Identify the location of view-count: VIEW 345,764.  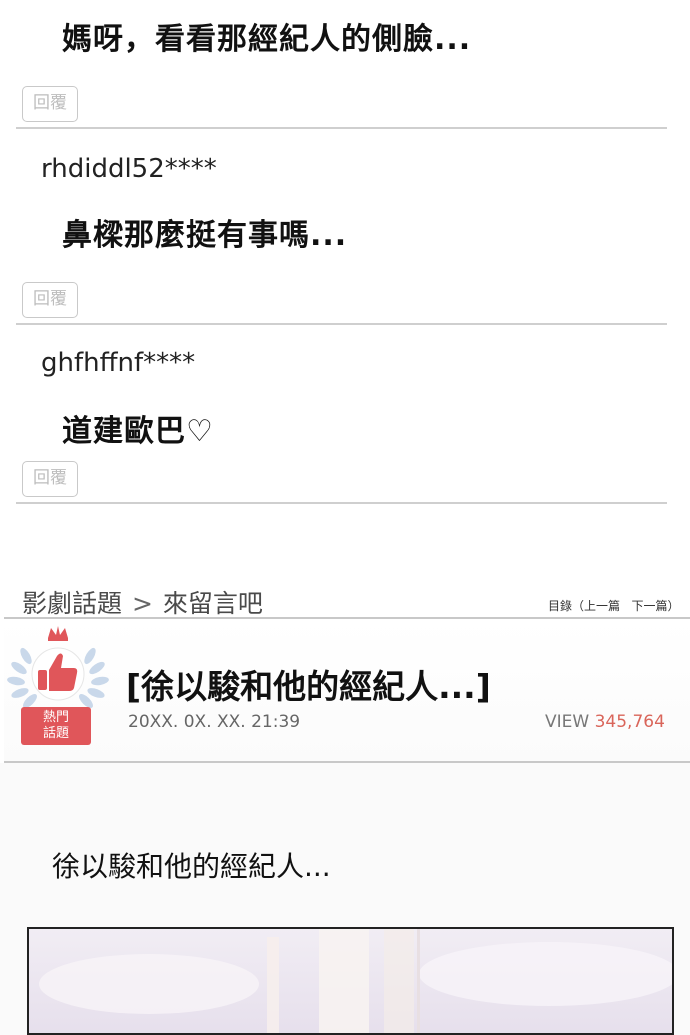
(605, 722).